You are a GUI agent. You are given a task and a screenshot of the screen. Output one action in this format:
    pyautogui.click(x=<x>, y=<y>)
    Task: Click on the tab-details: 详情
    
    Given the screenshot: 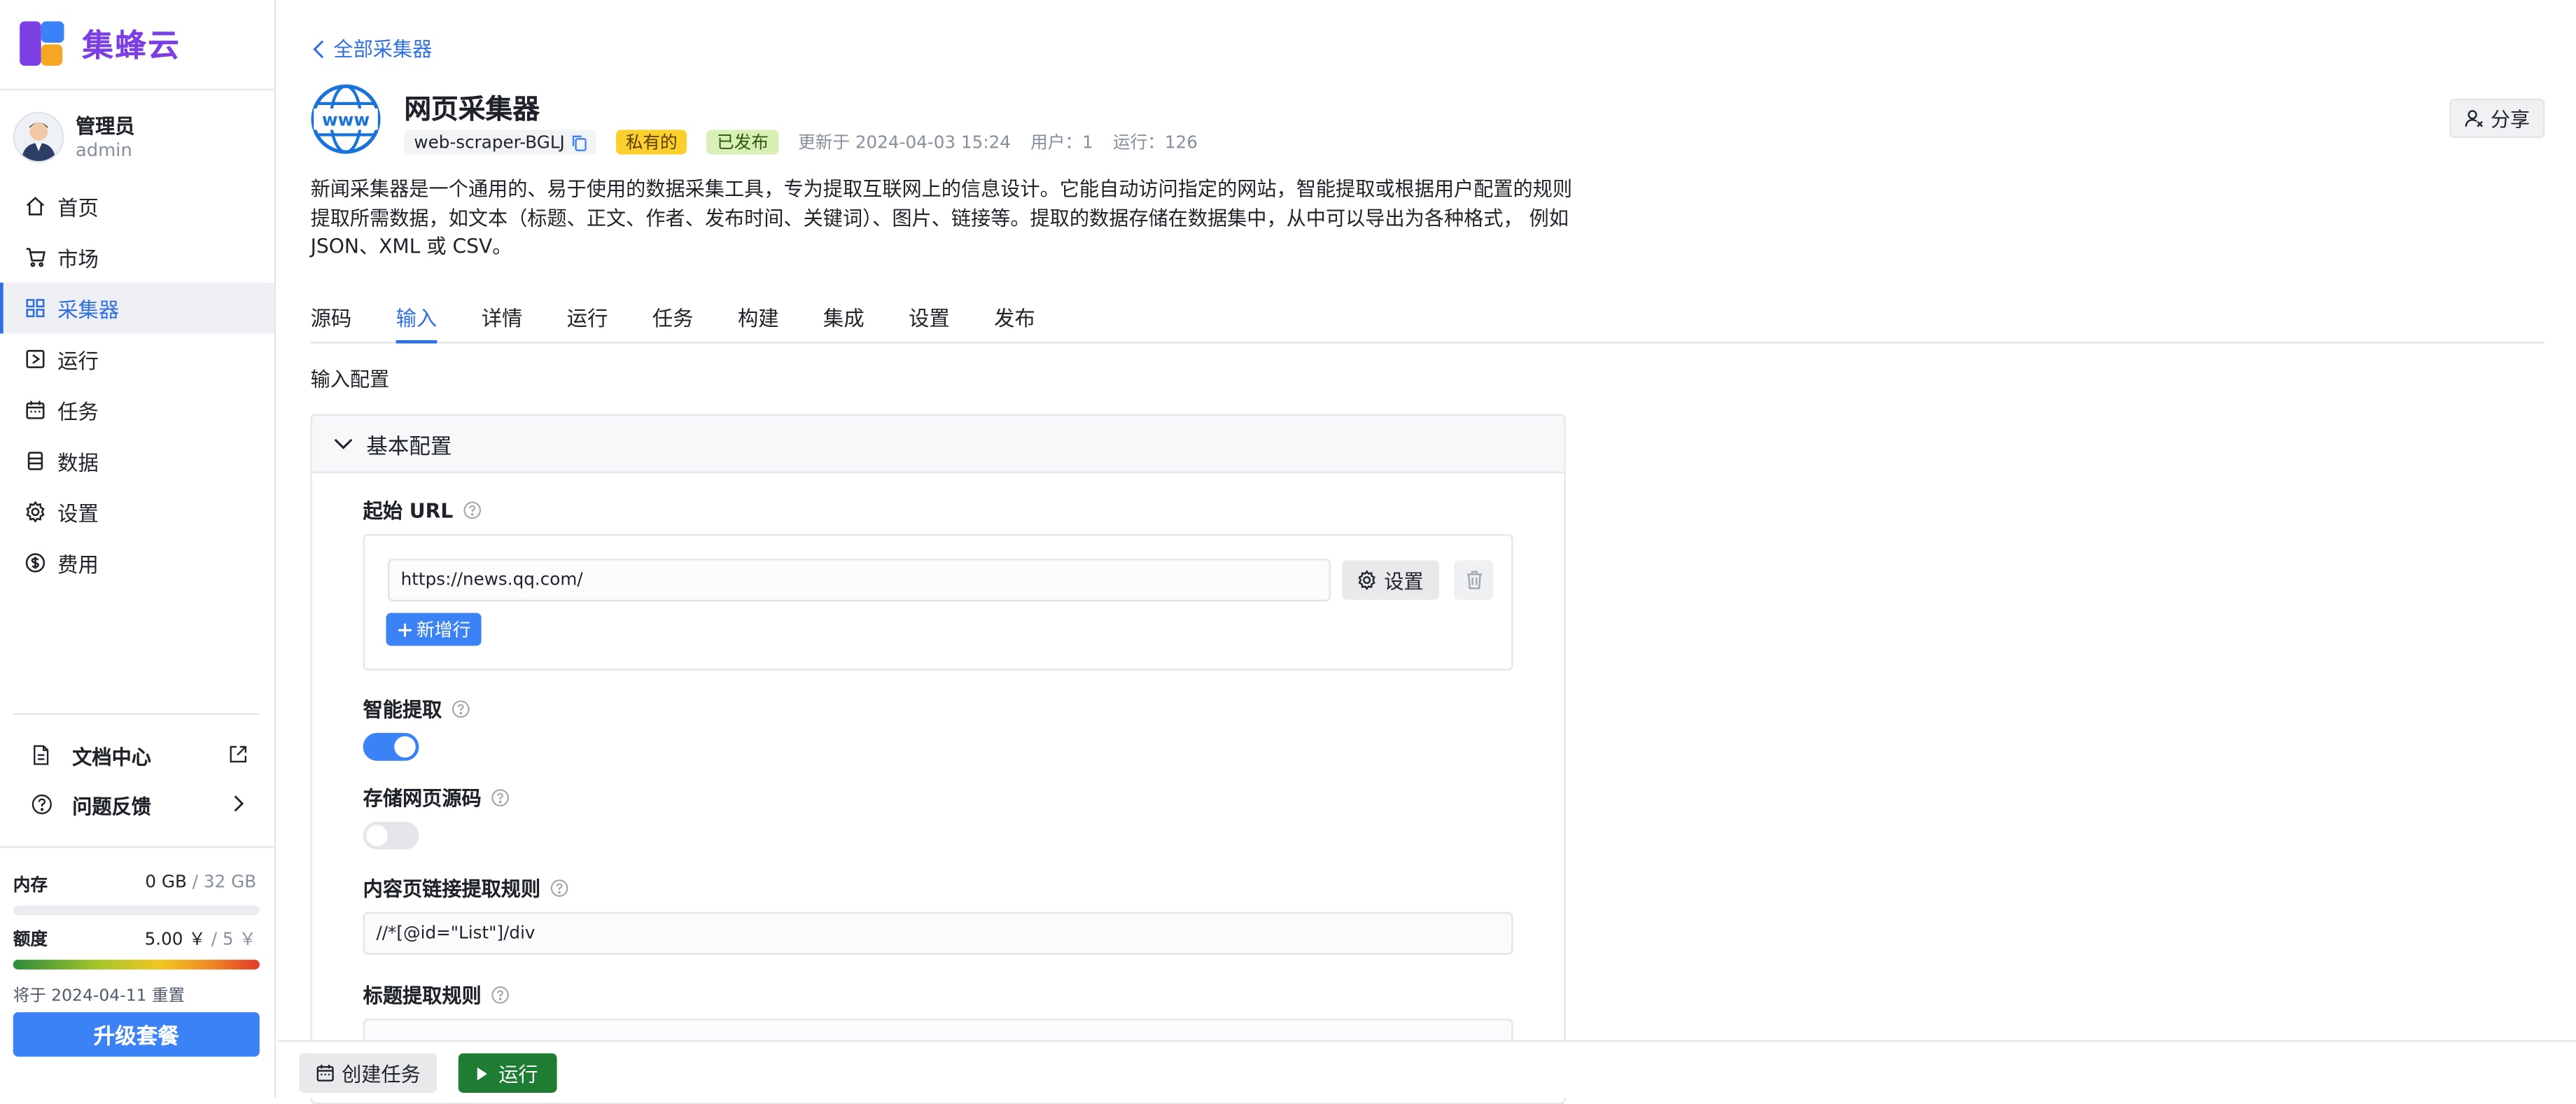 What is the action you would take?
    pyautogui.click(x=502, y=323)
    